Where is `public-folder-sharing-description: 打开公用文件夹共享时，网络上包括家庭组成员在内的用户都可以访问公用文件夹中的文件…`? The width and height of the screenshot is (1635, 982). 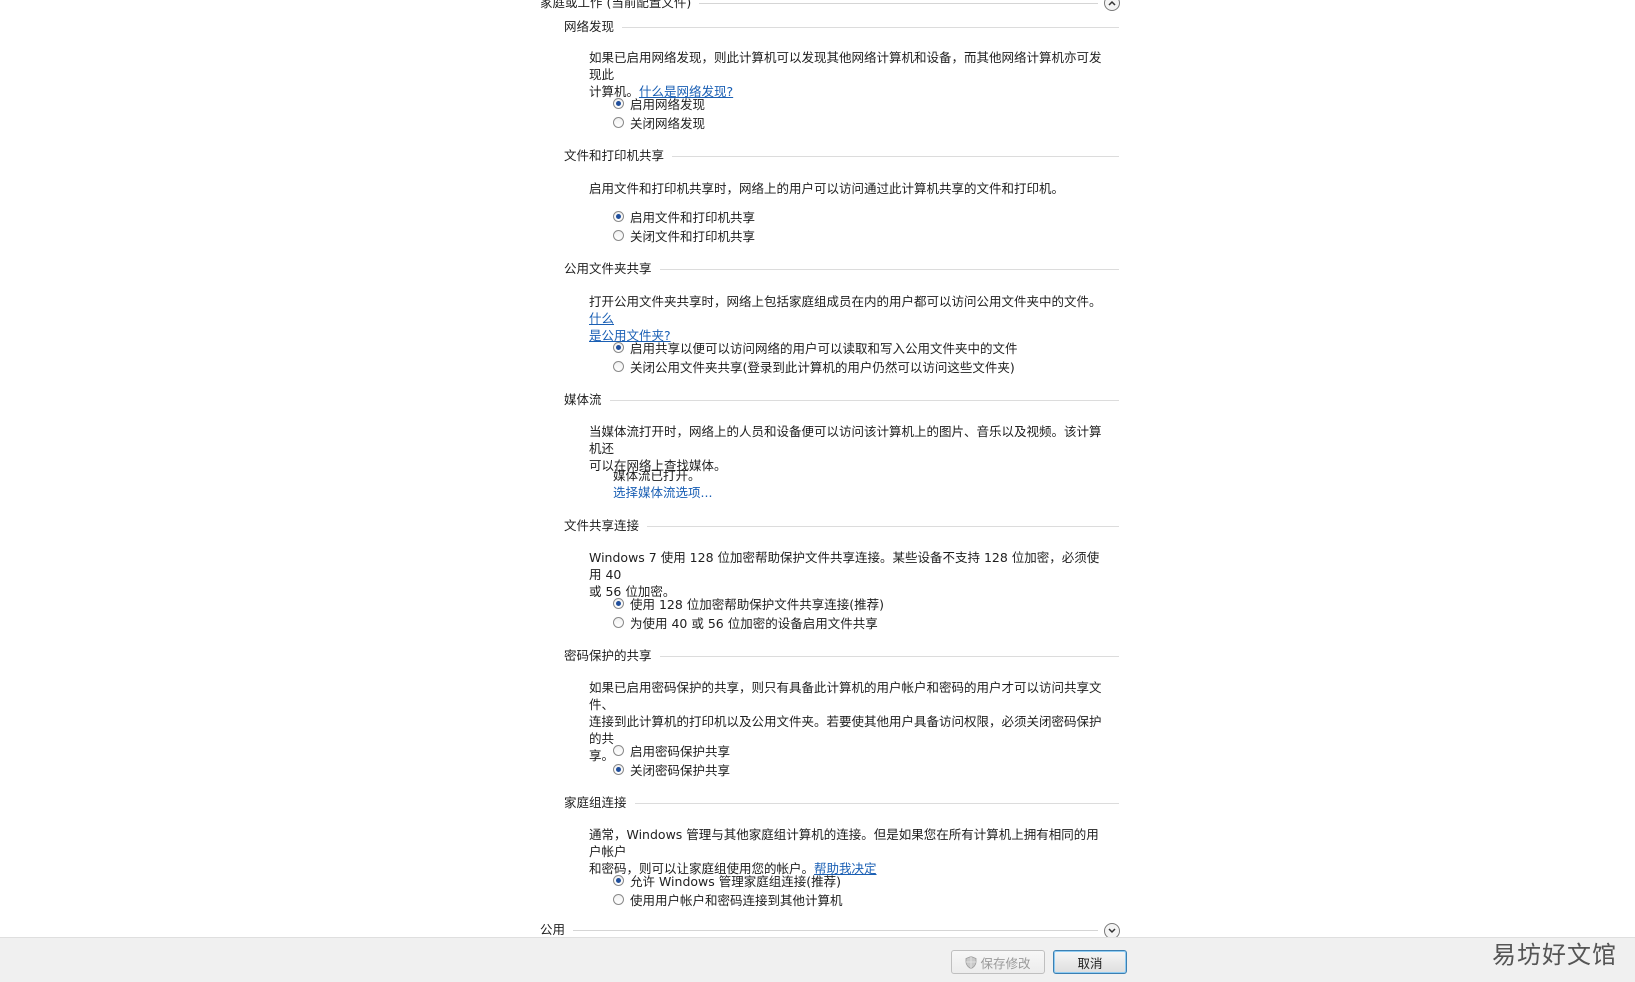
public-folder-sharing-description: 打开公用文件夹共享时，网络上包括家庭组成员在内的用户都可以访问公用文件夹中的文件… is located at coordinates (845, 318).